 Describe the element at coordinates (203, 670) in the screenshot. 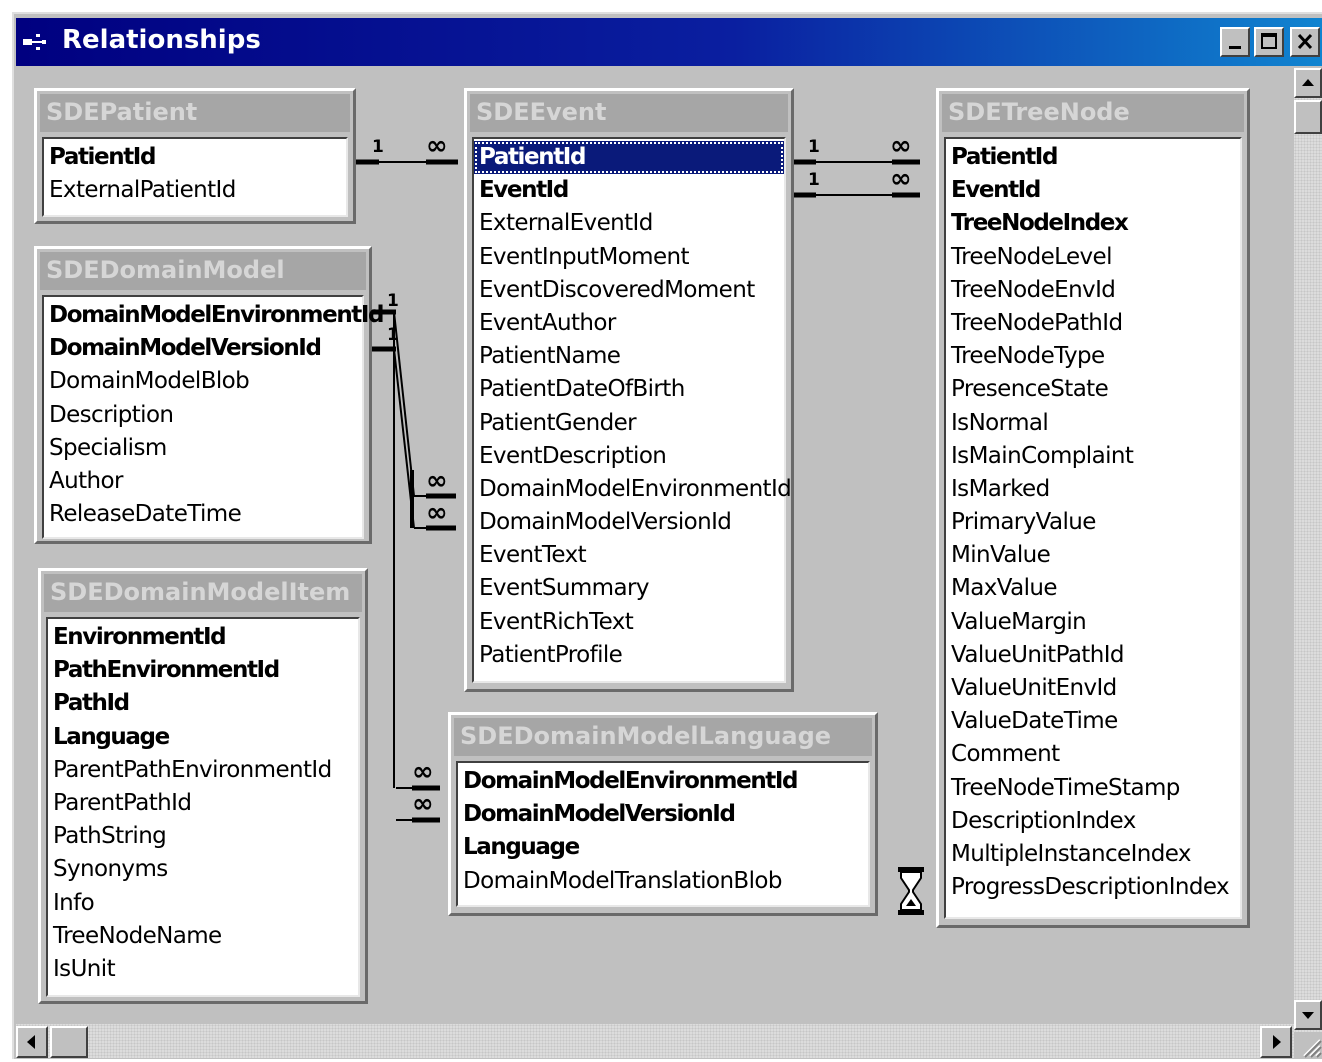

I see `field-item: PathEnvironmentId` at that location.